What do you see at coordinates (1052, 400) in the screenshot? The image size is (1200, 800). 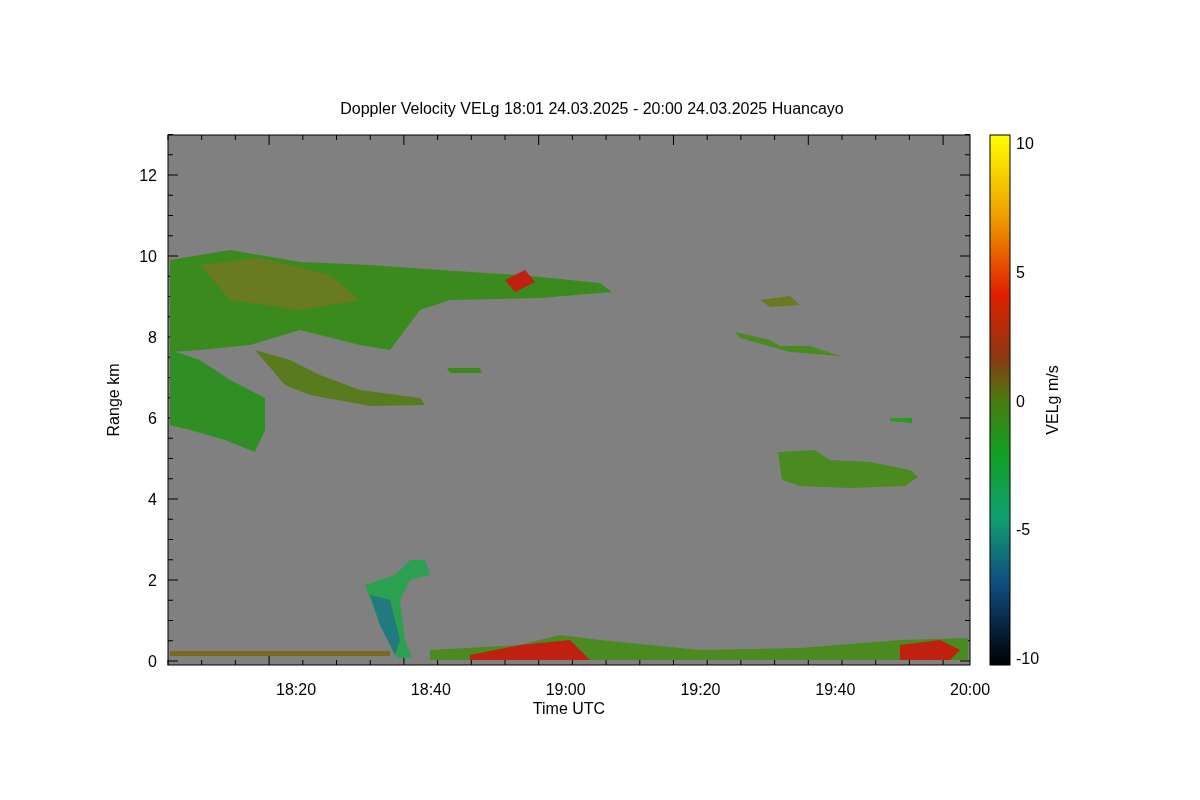 I see `colorbar-label: VELg m/s` at bounding box center [1052, 400].